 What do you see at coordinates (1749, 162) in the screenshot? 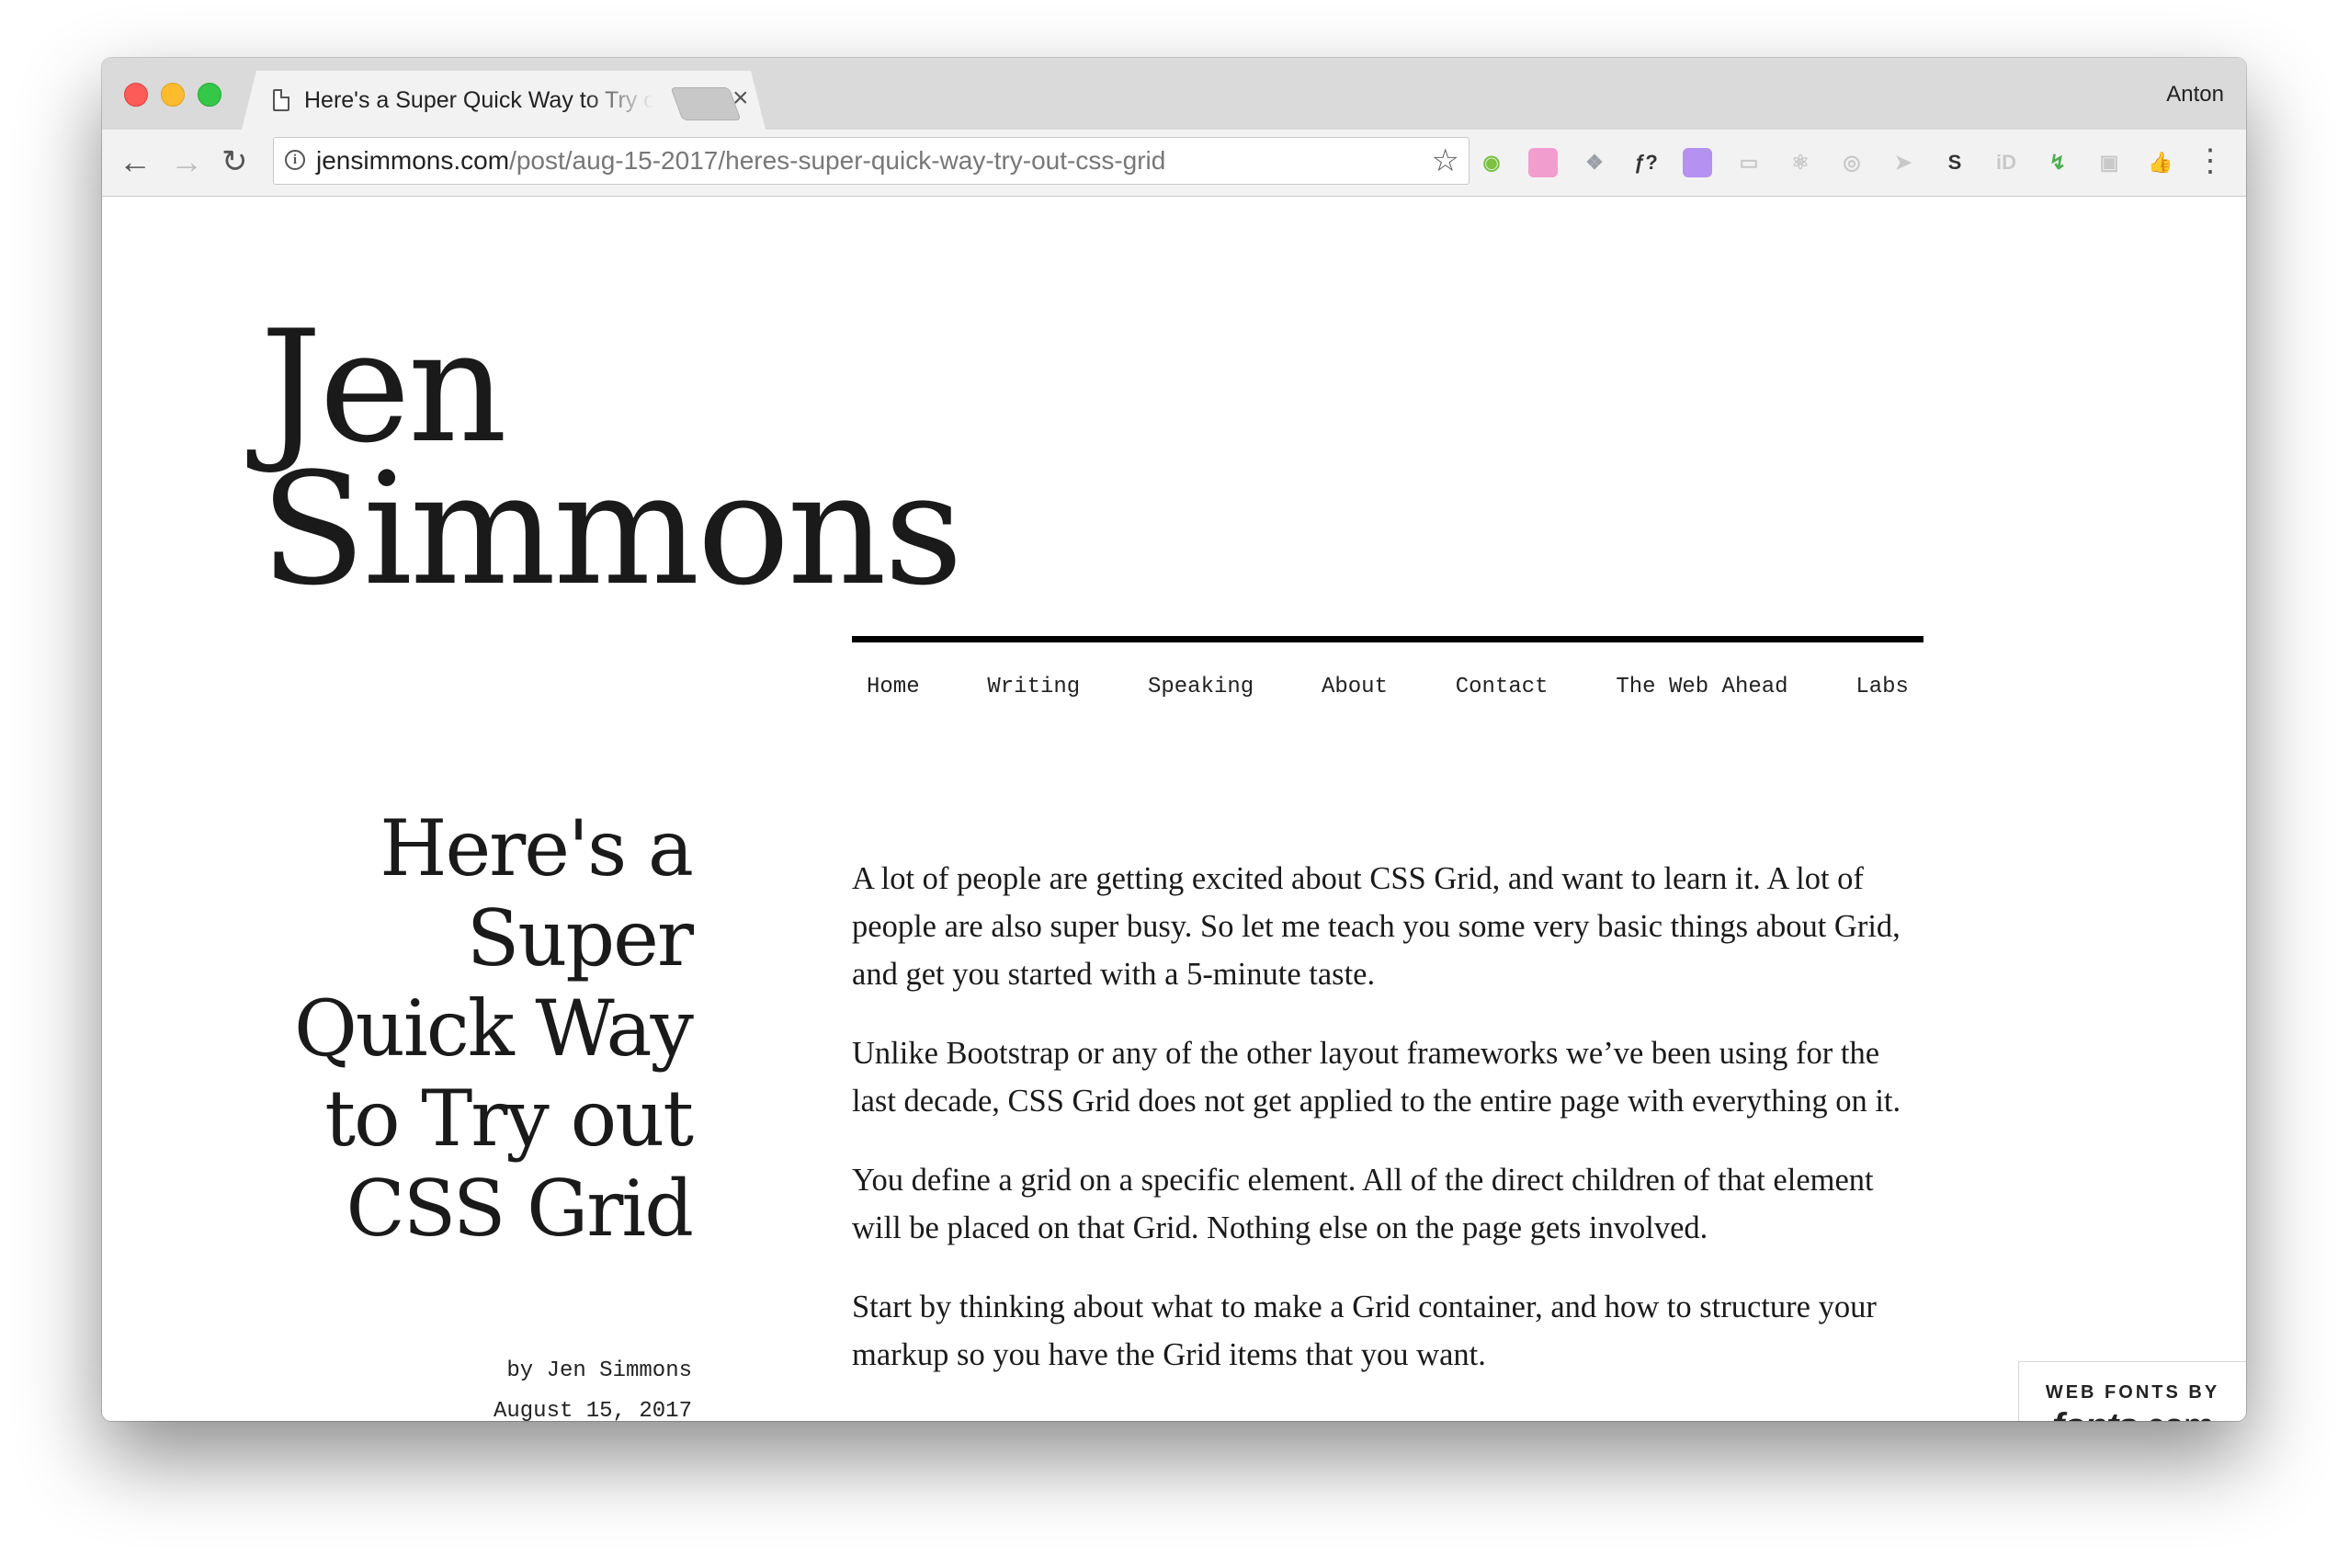
I see `screen-icon: ▭` at bounding box center [1749, 162].